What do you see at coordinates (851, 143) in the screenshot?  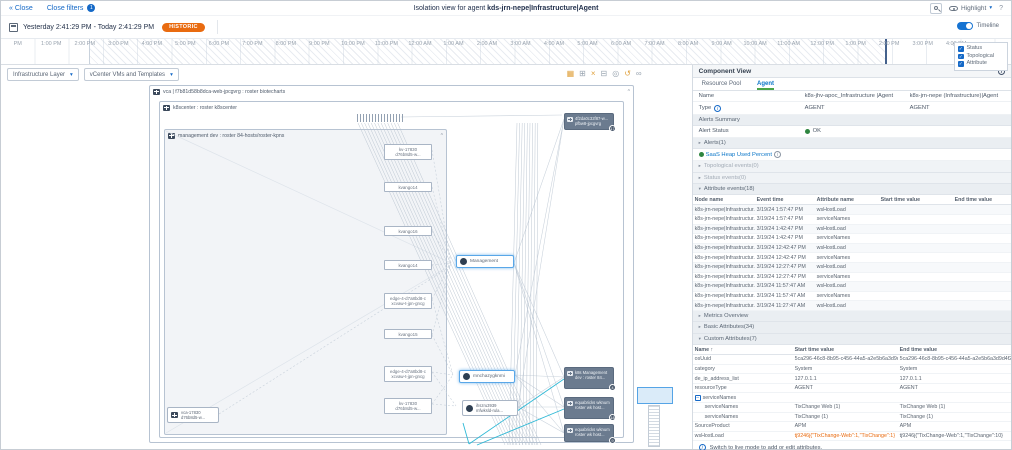 I see `alerts-section: ▸ Alerts(1)` at bounding box center [851, 143].